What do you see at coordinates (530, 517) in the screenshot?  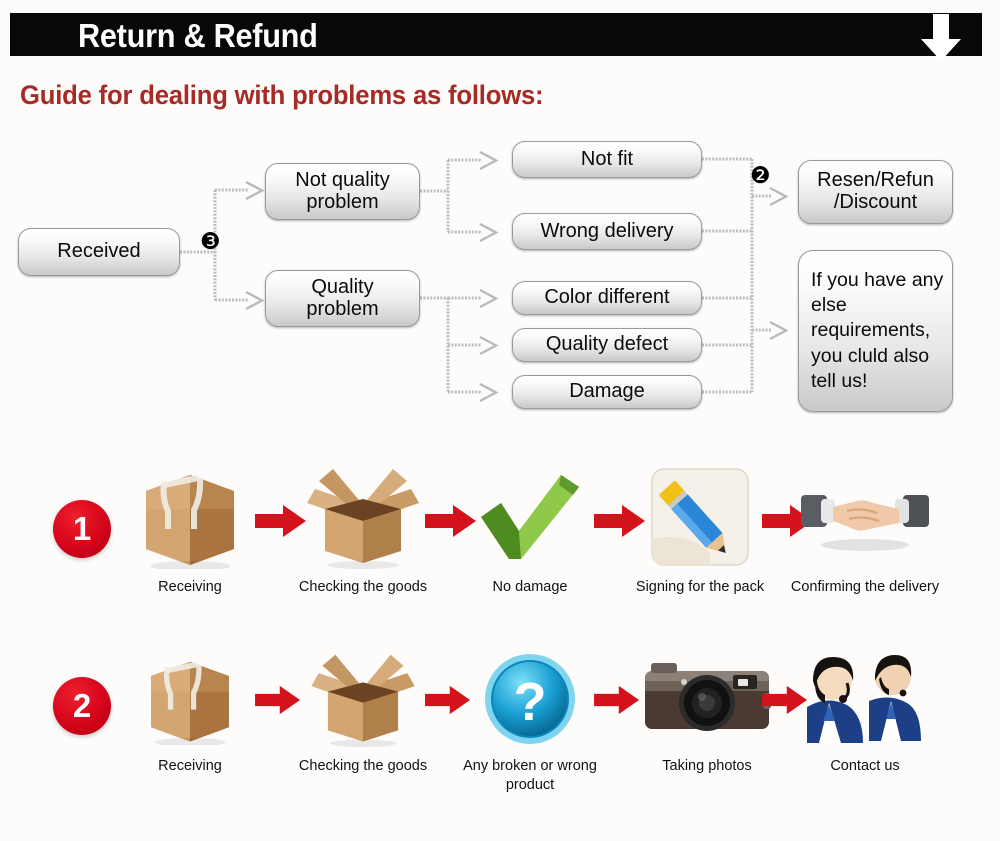 I see `green-check-icon` at bounding box center [530, 517].